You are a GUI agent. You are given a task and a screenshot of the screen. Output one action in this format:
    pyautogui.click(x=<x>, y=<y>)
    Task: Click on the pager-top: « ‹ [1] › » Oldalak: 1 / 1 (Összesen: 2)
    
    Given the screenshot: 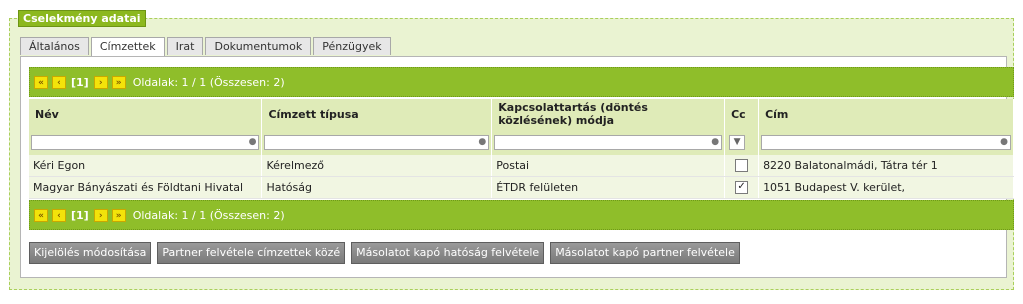 What is the action you would take?
    pyautogui.click(x=521, y=82)
    